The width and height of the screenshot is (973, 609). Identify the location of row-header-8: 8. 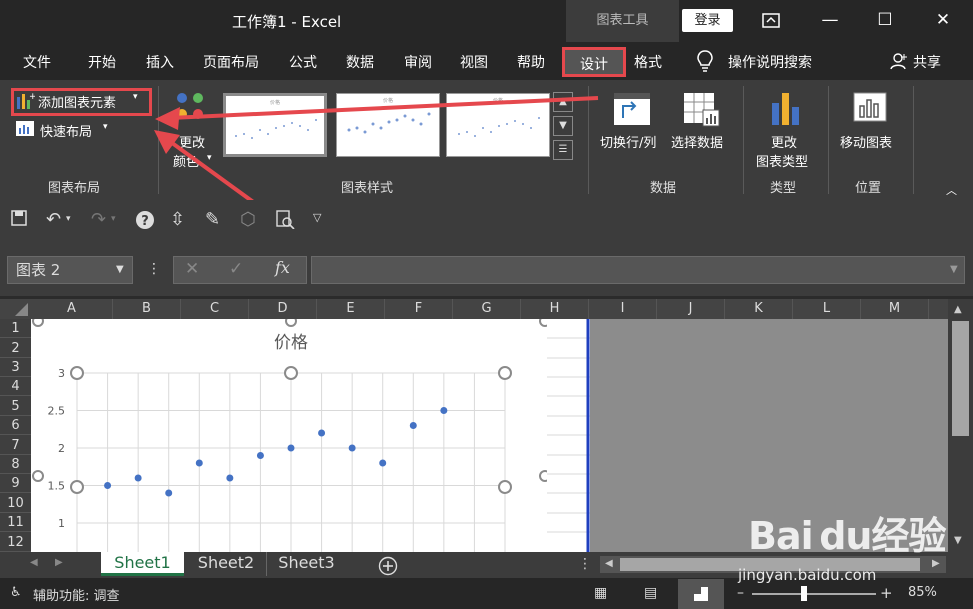
(15, 464).